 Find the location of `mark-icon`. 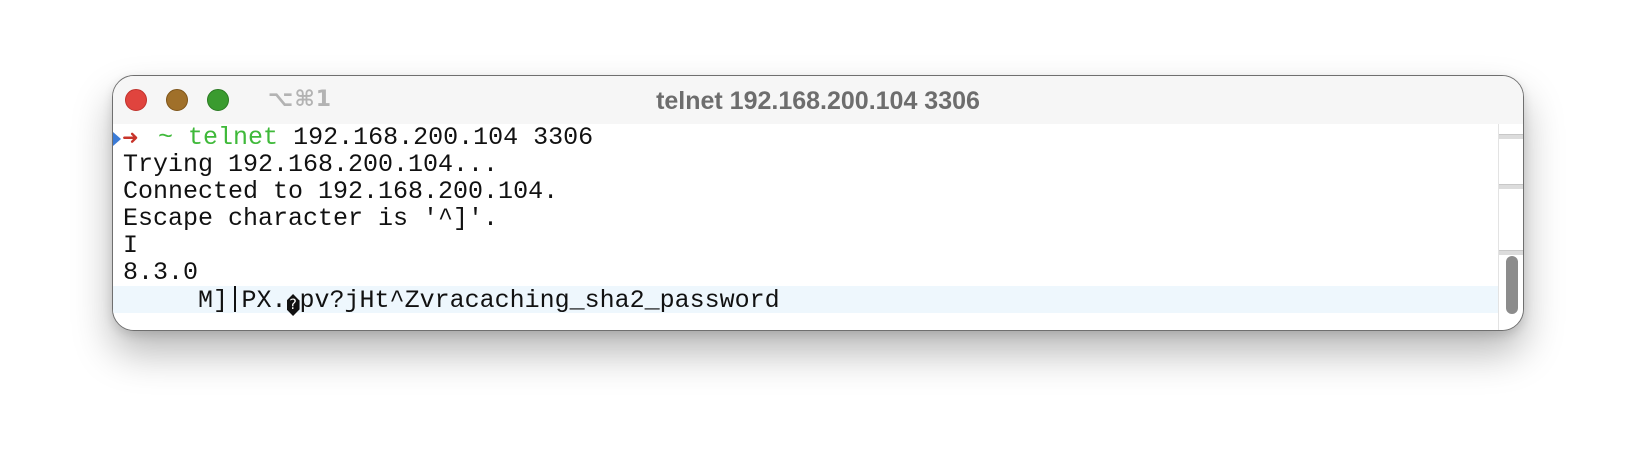

mark-icon is located at coordinates (117, 139).